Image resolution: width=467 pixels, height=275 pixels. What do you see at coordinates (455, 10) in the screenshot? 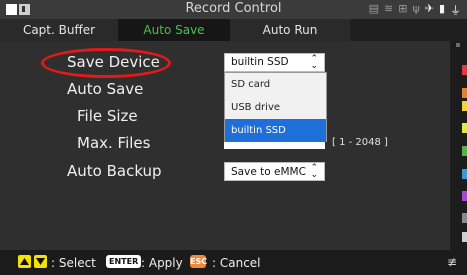
I see `power-plug-icon: ⏚` at bounding box center [455, 10].